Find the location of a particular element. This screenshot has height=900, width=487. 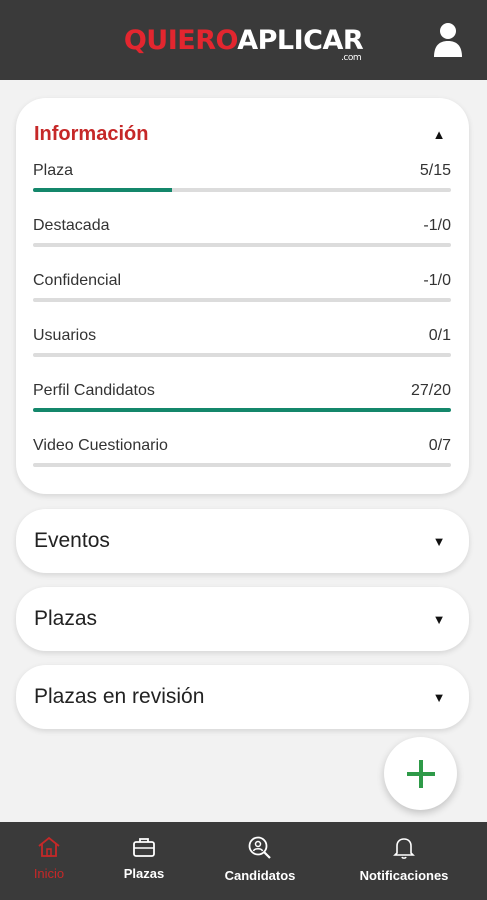

section-plazas: Plazas ▼ is located at coordinates (242, 619).